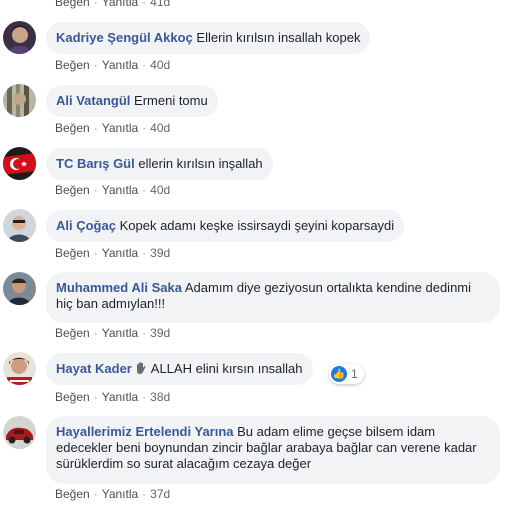 The image size is (520, 511). I want to click on comment-actions: Beğen · Yanıtla · 38d, so click(113, 397).